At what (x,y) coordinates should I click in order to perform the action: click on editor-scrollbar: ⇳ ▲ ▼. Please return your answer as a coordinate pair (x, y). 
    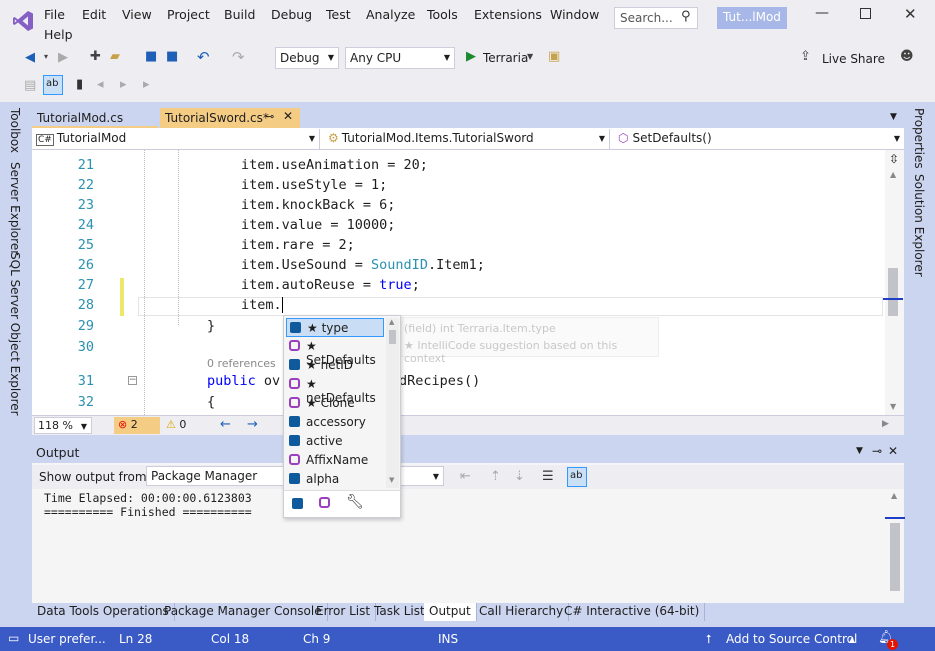
    Looking at the image, I should click on (894, 282).